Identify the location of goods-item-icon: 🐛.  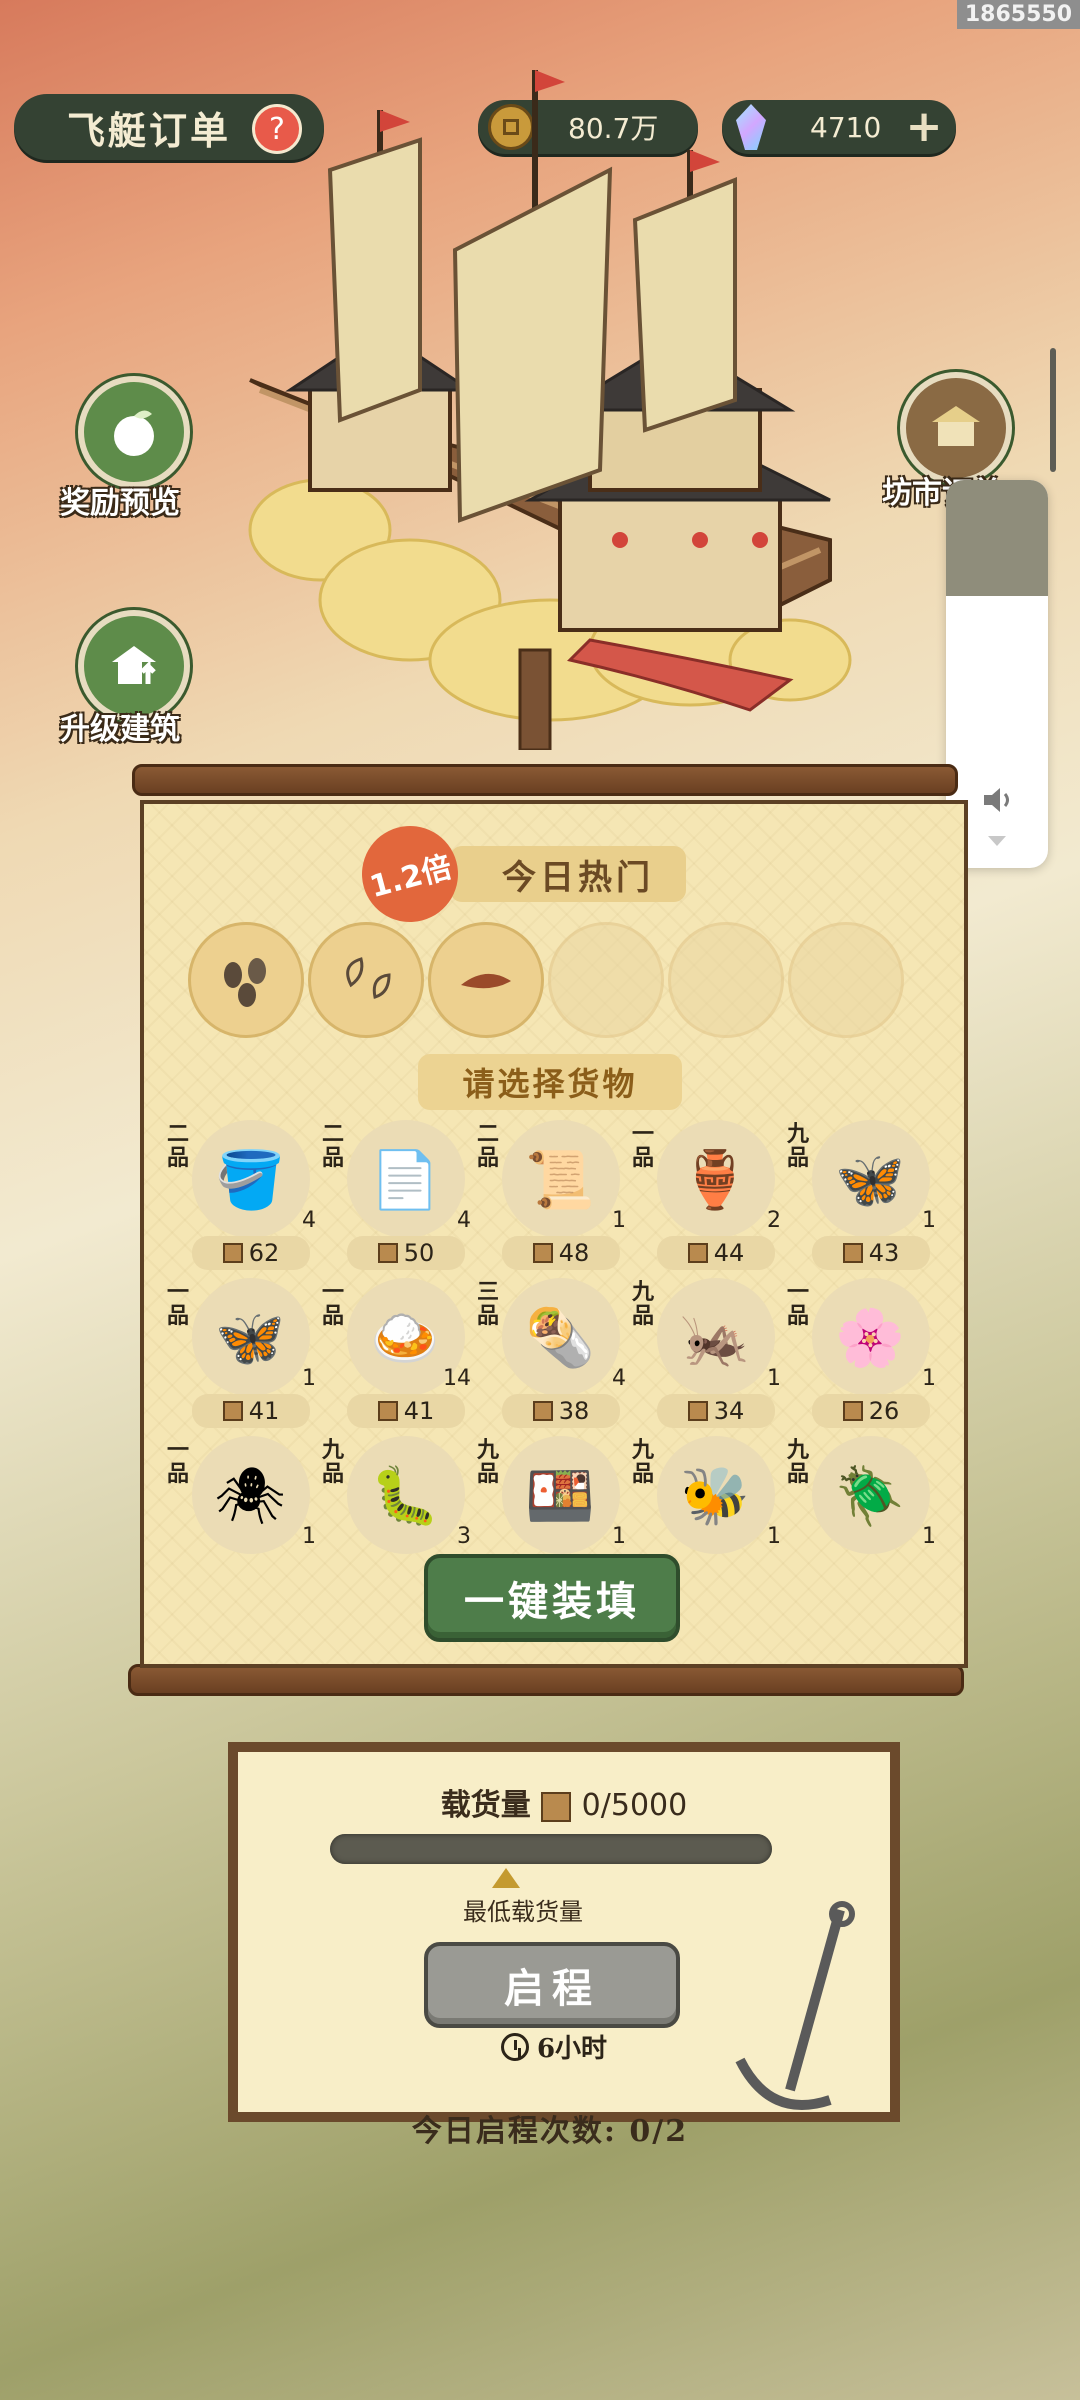
(405, 1496).